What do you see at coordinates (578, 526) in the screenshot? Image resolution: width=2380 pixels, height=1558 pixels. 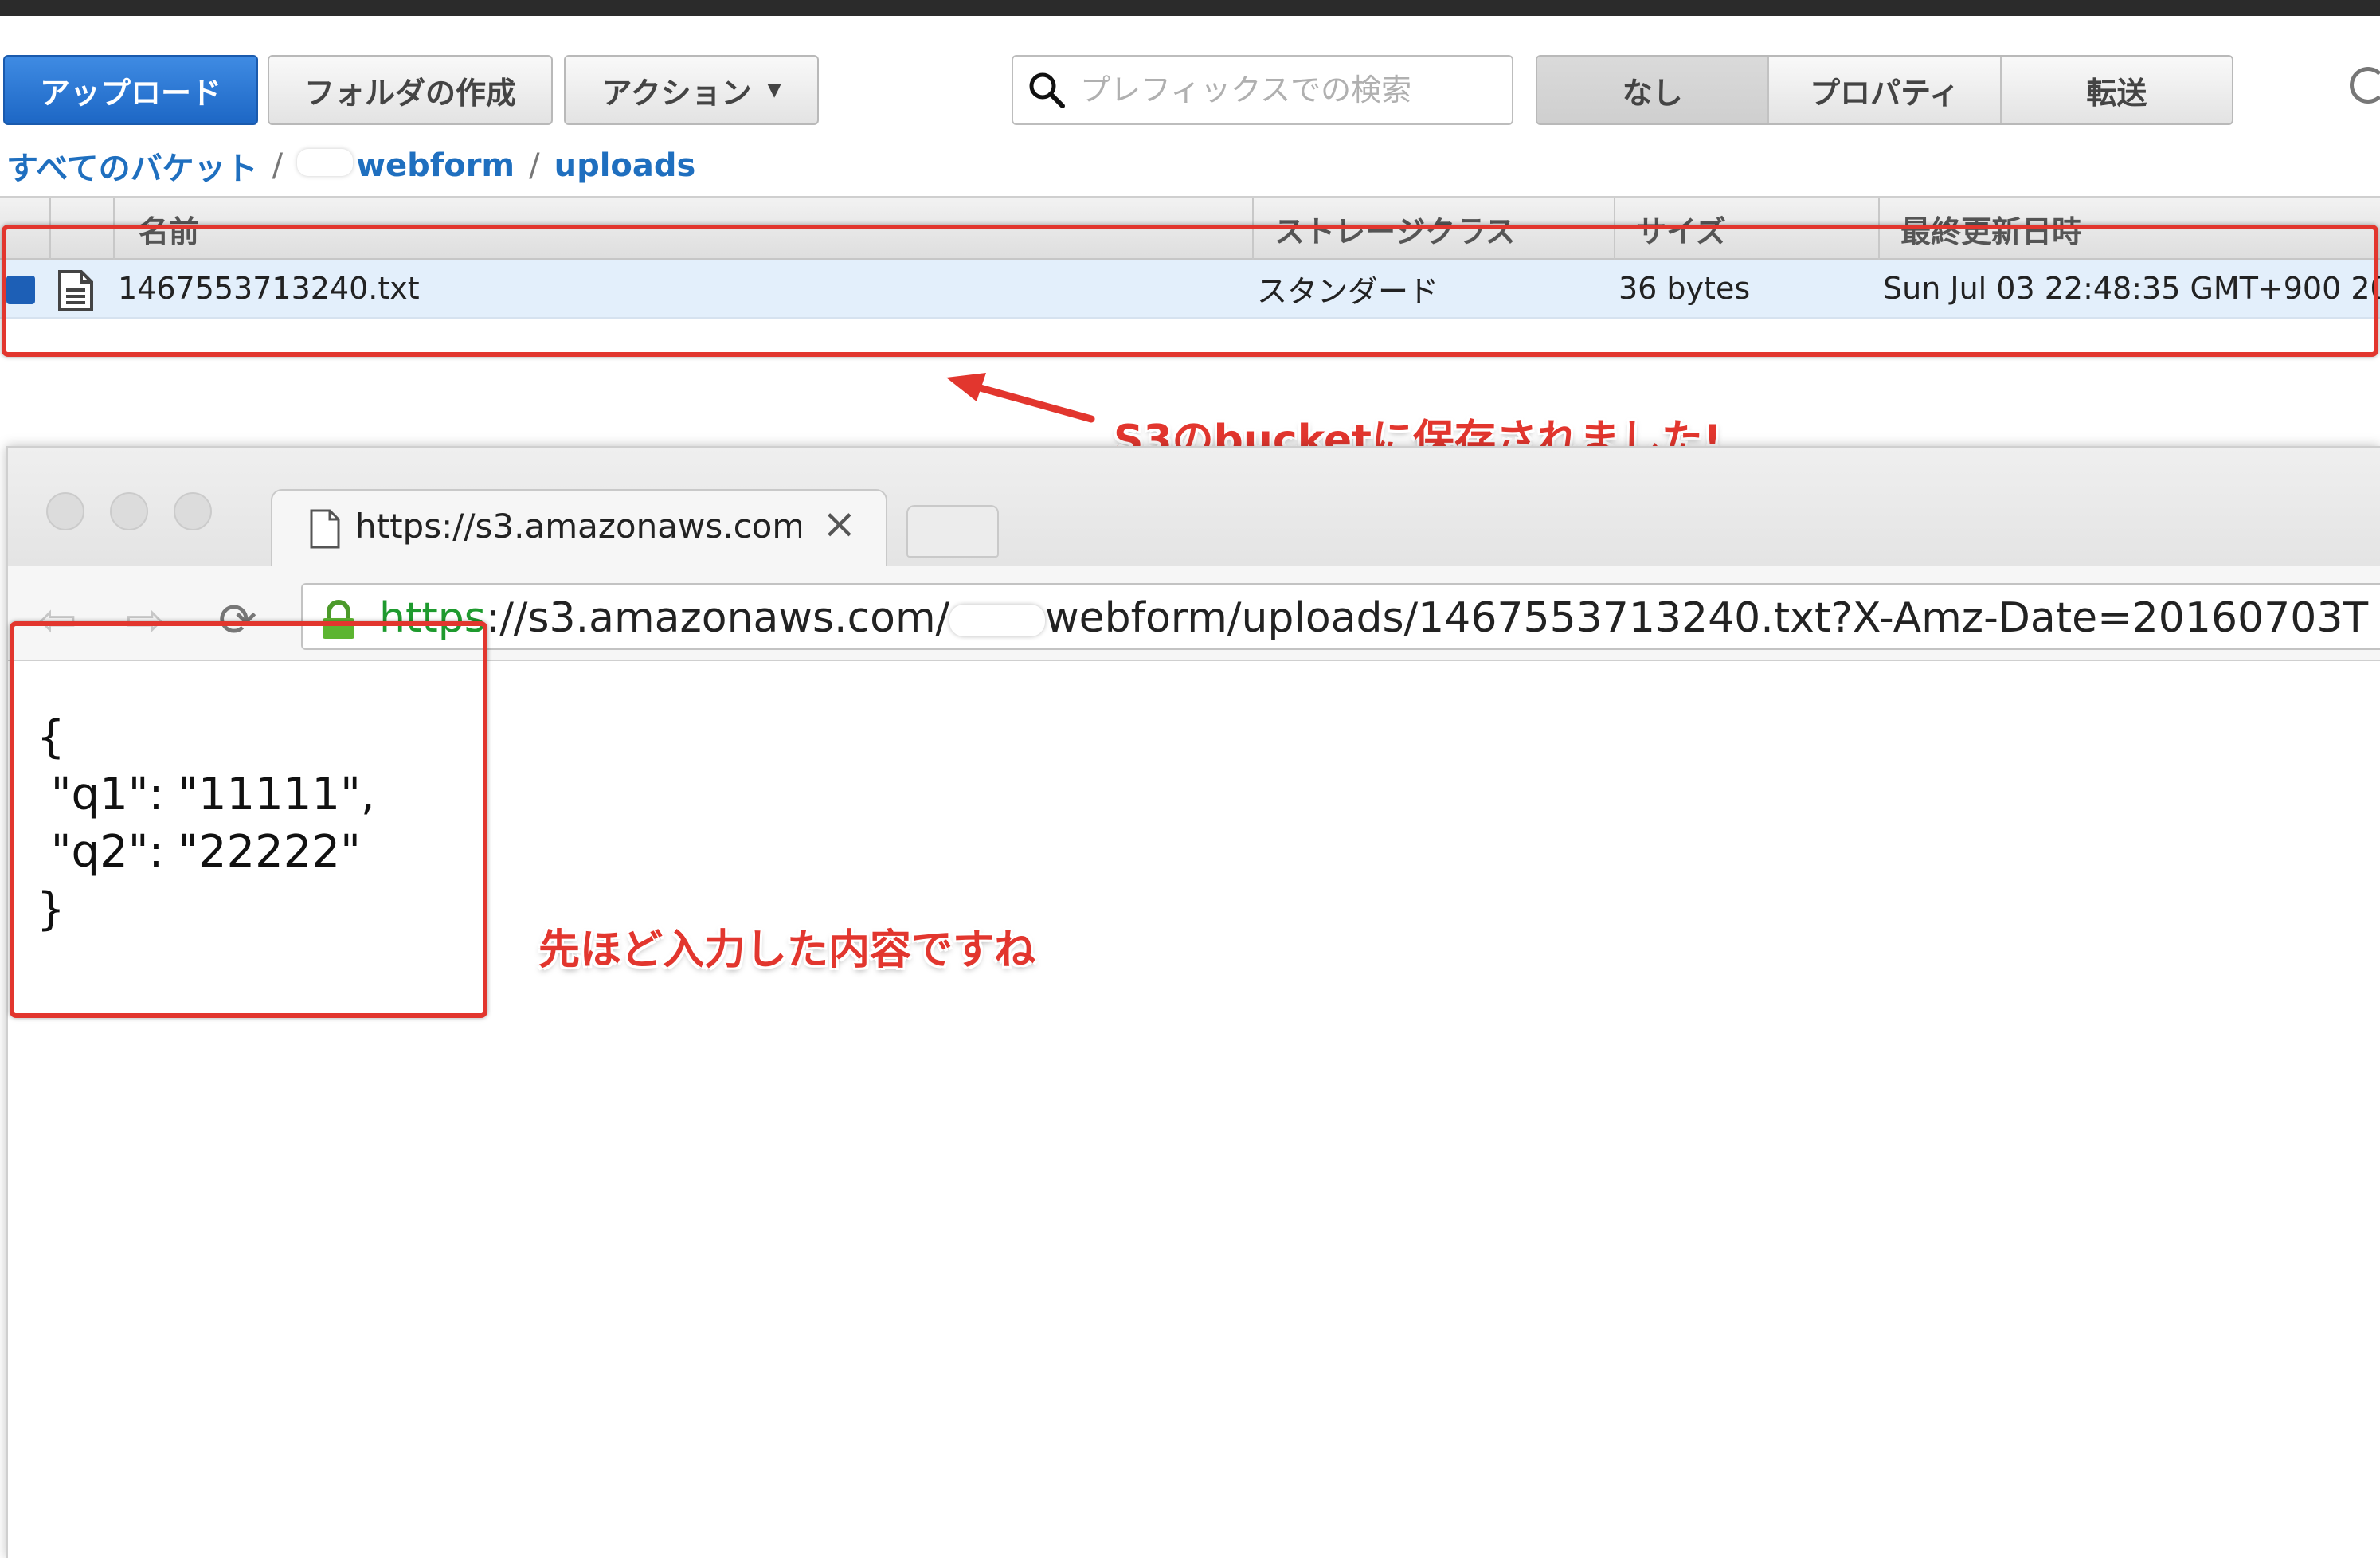 I see `tab-title: https://s3.amazonaws.com` at bounding box center [578, 526].